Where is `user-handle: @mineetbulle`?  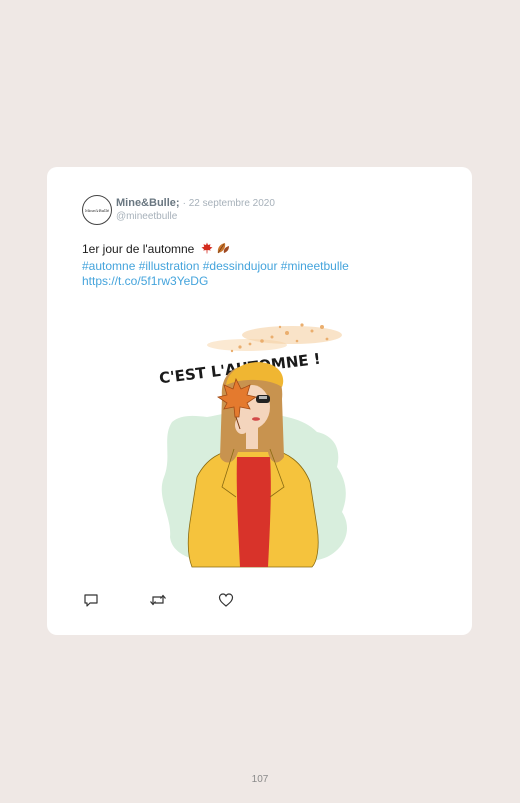
user-handle: @mineetbulle is located at coordinates (146, 216).